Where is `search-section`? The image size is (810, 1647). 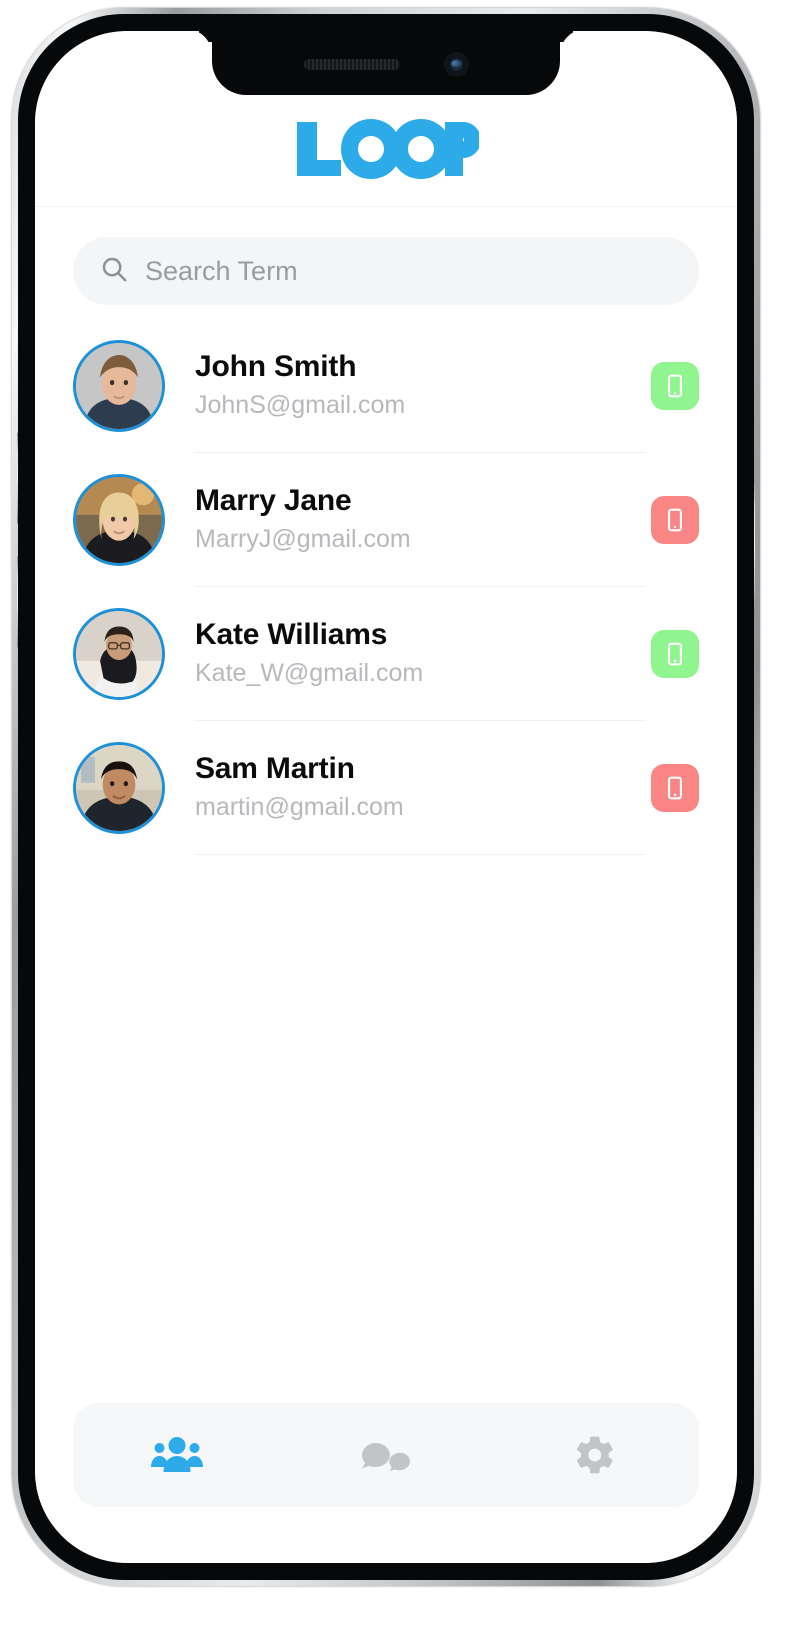
search-section is located at coordinates (386, 256).